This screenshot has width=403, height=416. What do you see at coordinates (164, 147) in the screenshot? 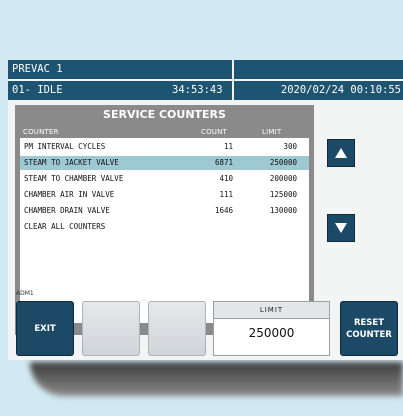
I see `list-item: PM INTERVAL CYCLES 11 300` at bounding box center [164, 147].